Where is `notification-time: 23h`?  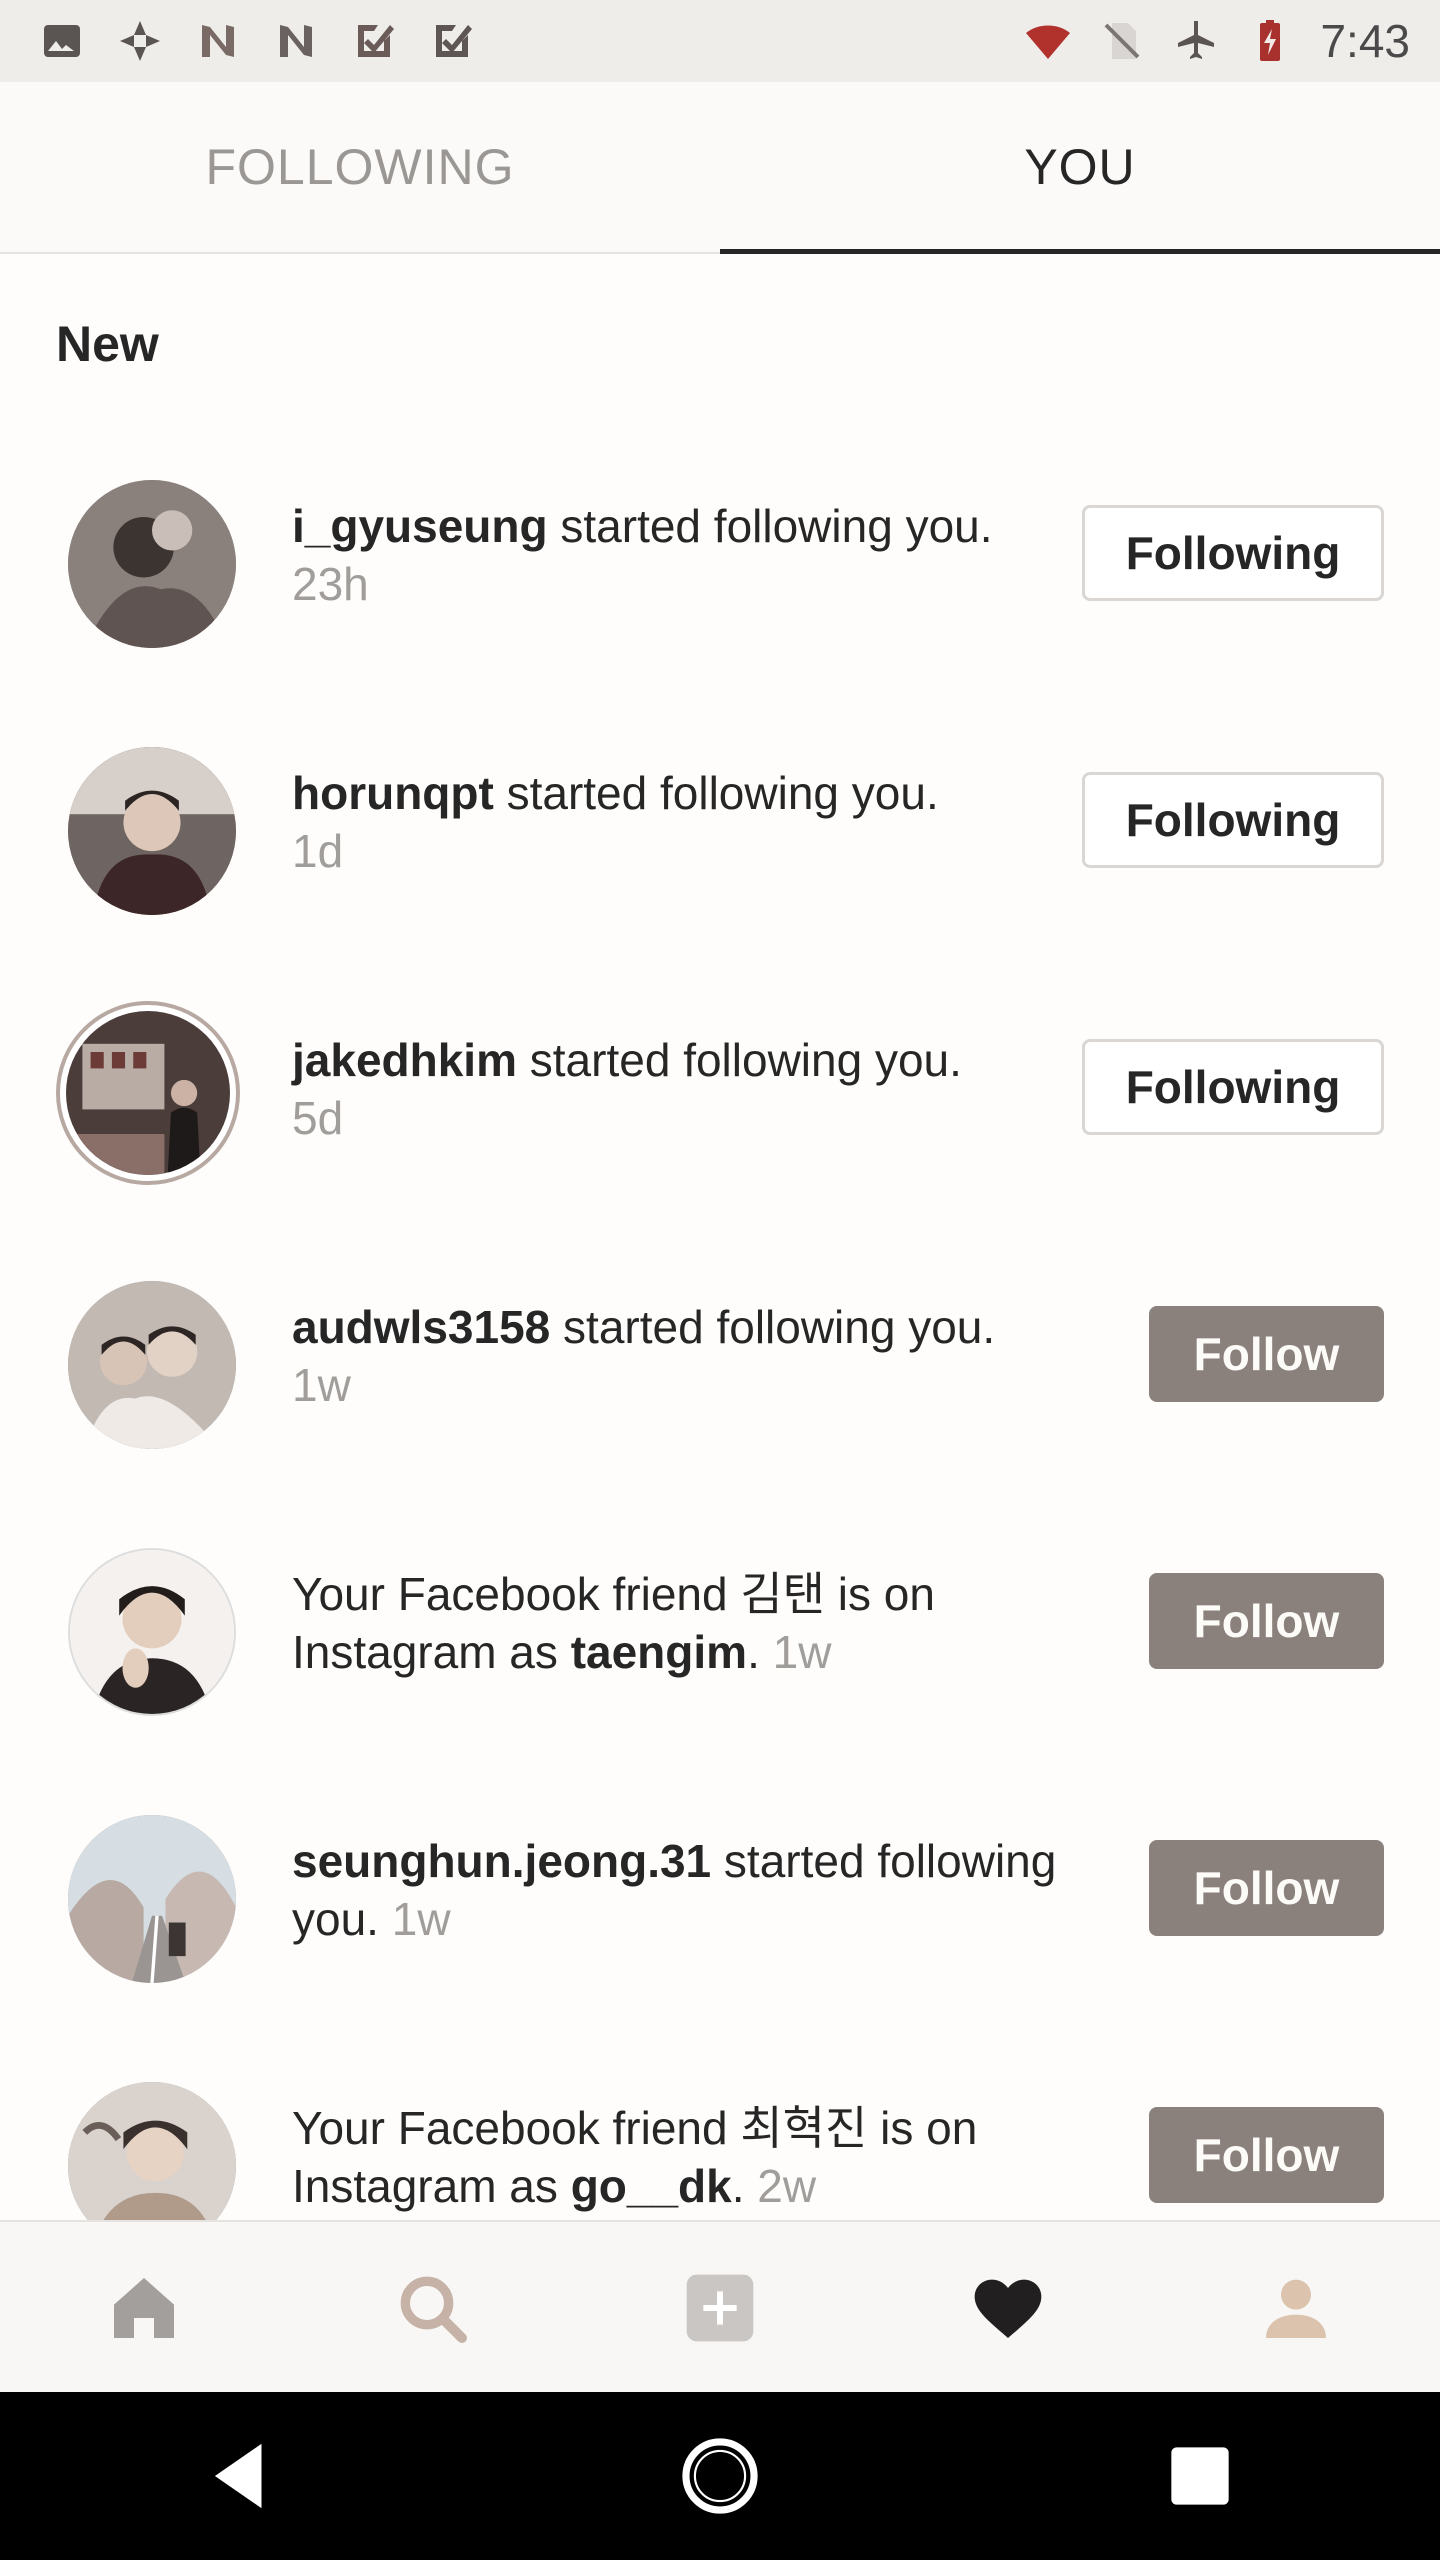 notification-time: 23h is located at coordinates (330, 584).